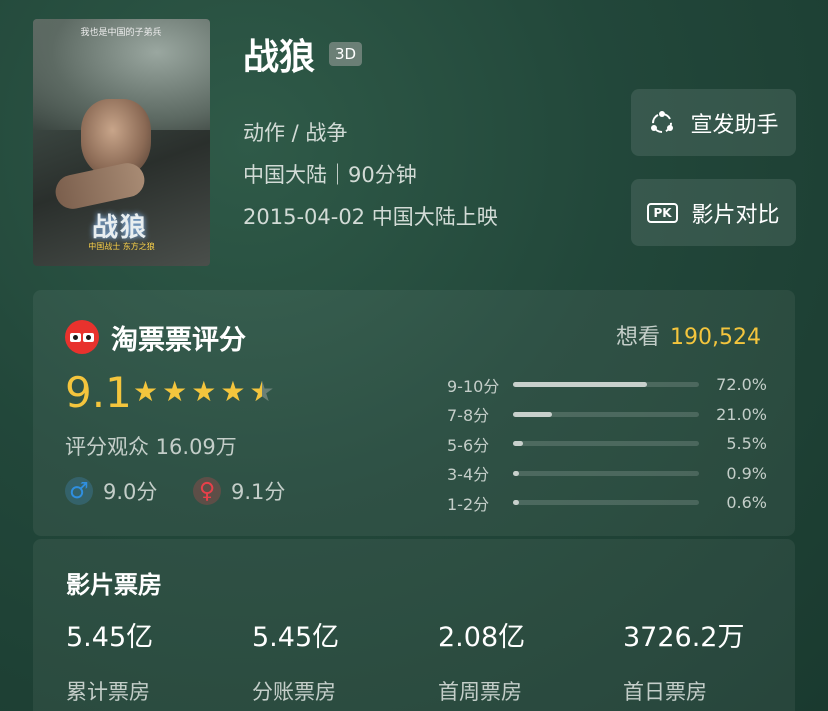  I want to click on distribution-label: 7-8分, so click(468, 416).